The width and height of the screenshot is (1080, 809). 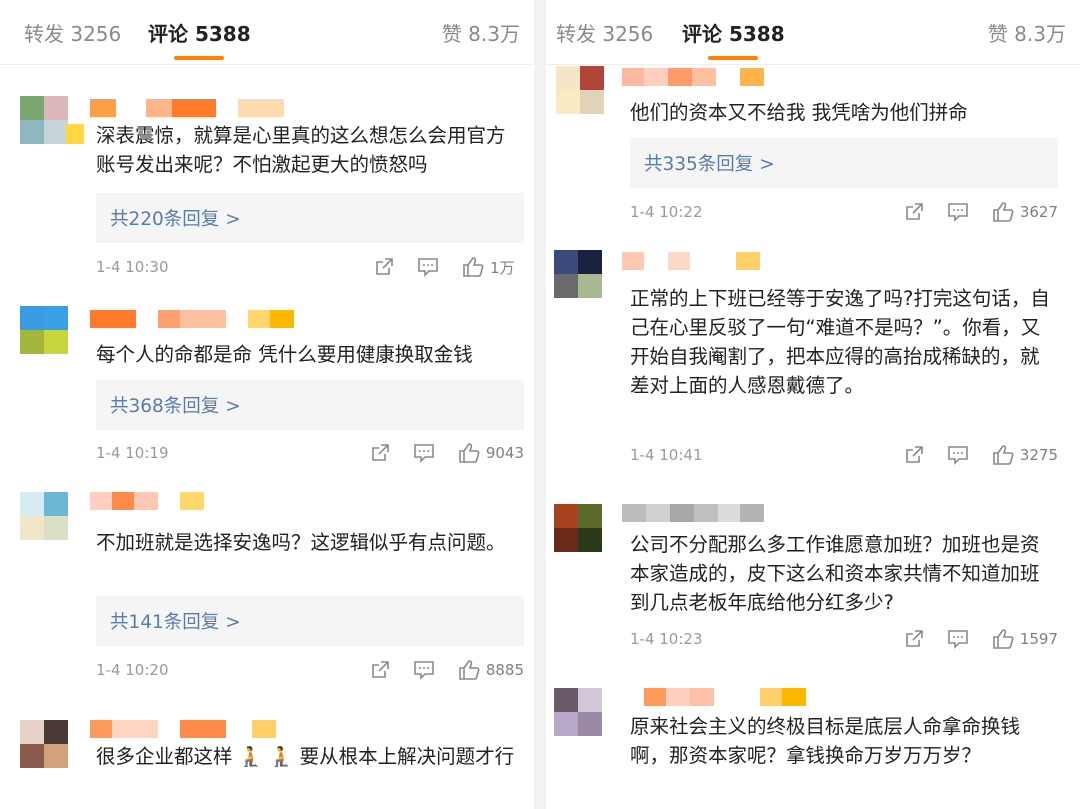 I want to click on reply-count-link: 共141条回复 >, so click(x=175, y=621).